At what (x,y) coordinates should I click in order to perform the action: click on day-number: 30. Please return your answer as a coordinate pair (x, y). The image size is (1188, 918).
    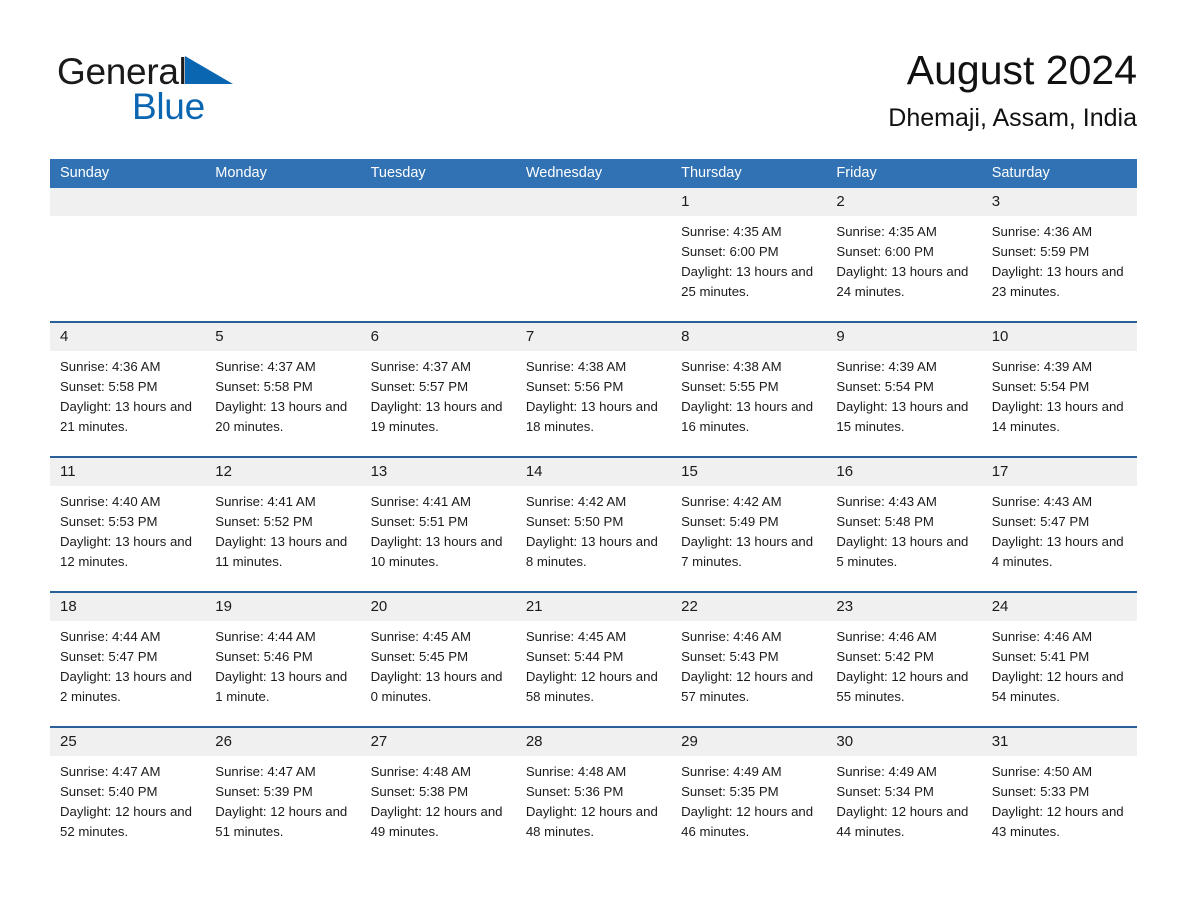
    Looking at the image, I should click on (845, 741).